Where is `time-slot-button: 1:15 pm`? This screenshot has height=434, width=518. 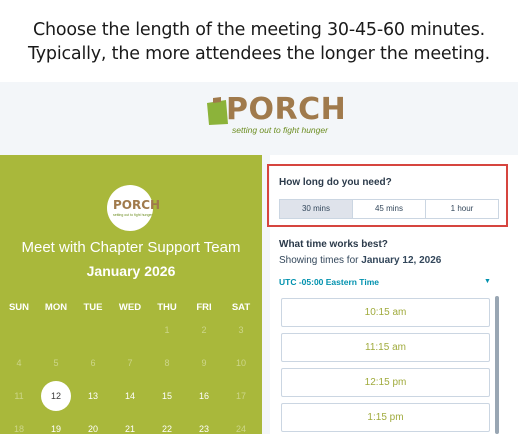 time-slot-button: 1:15 pm is located at coordinates (385, 417).